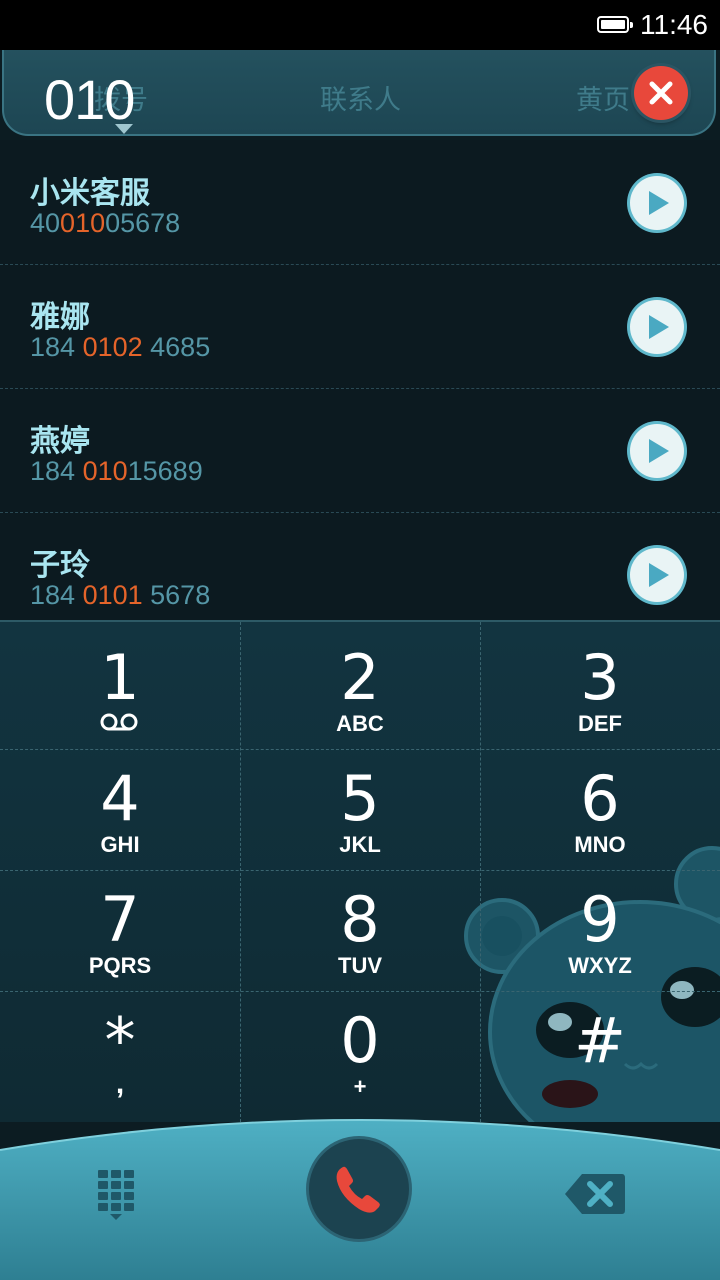 The height and width of the screenshot is (1280, 720). I want to click on close-icon, so click(661, 93).